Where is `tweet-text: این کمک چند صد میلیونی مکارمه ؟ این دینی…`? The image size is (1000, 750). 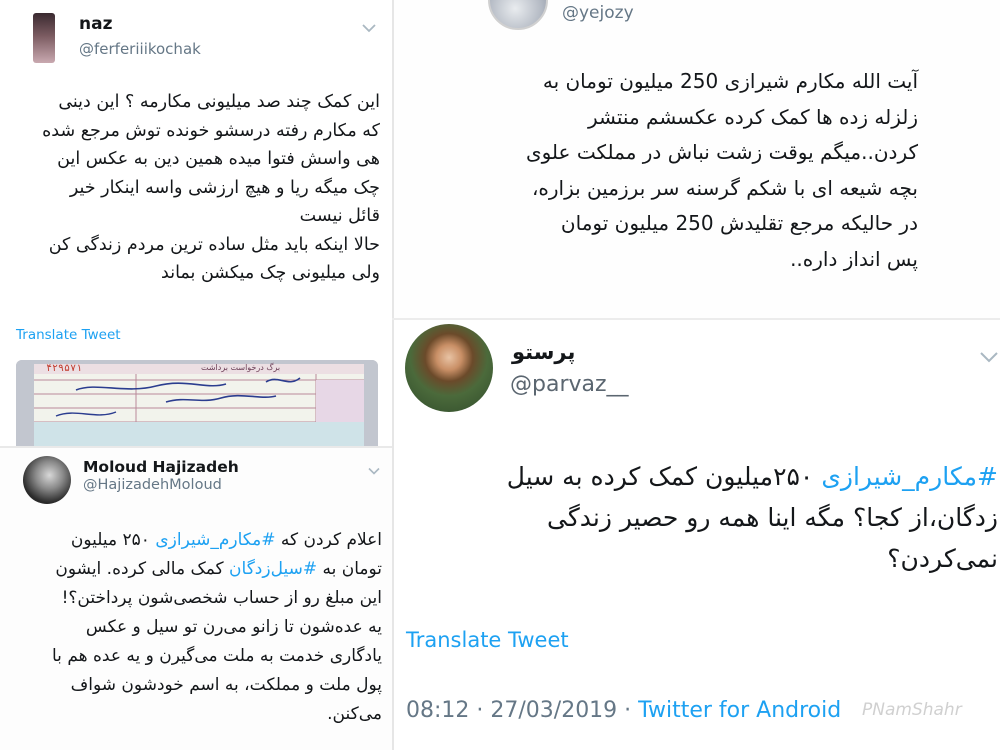
tweet-text: این کمک چند صد میلیونی مکارمه ؟ این دینی… is located at coordinates (195, 188).